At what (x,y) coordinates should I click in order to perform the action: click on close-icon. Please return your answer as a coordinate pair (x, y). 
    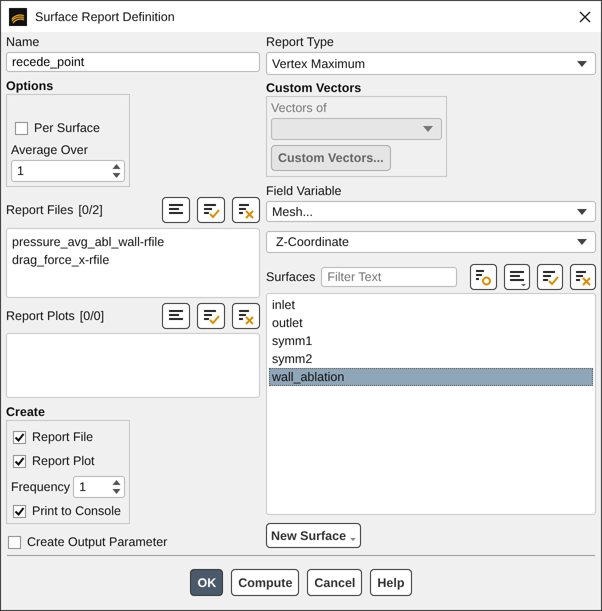
    Looking at the image, I should click on (585, 16).